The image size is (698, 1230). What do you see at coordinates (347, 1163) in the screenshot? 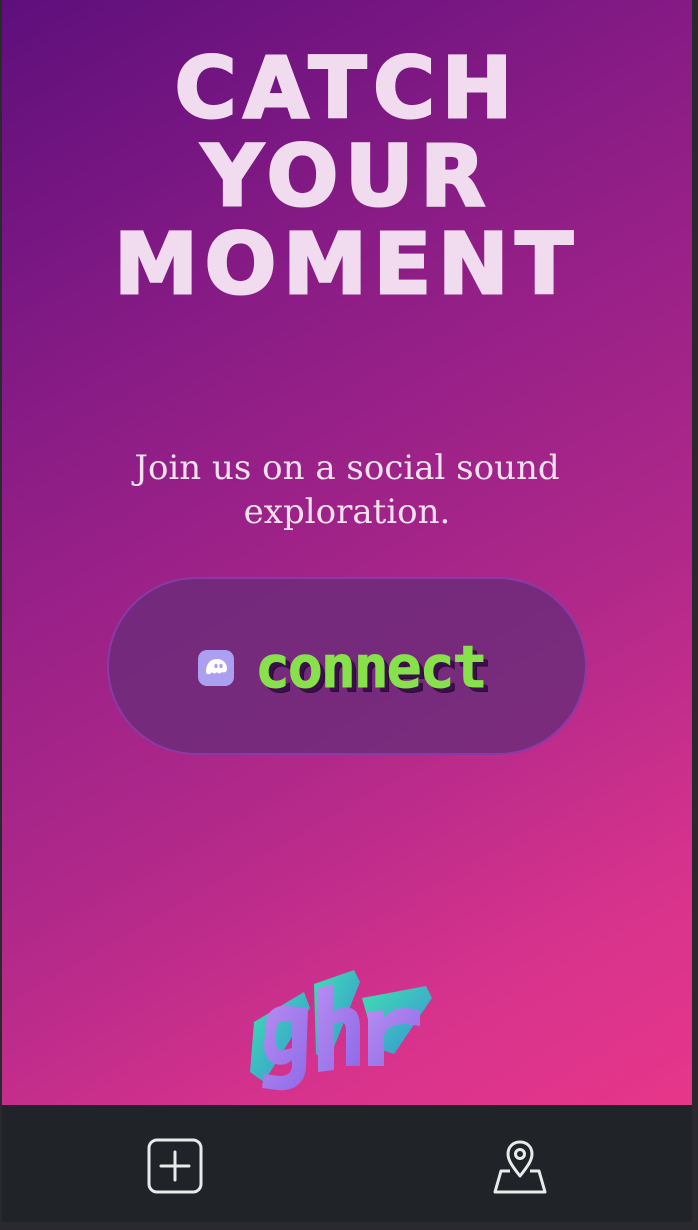
I see `bottom-nav` at bounding box center [347, 1163].